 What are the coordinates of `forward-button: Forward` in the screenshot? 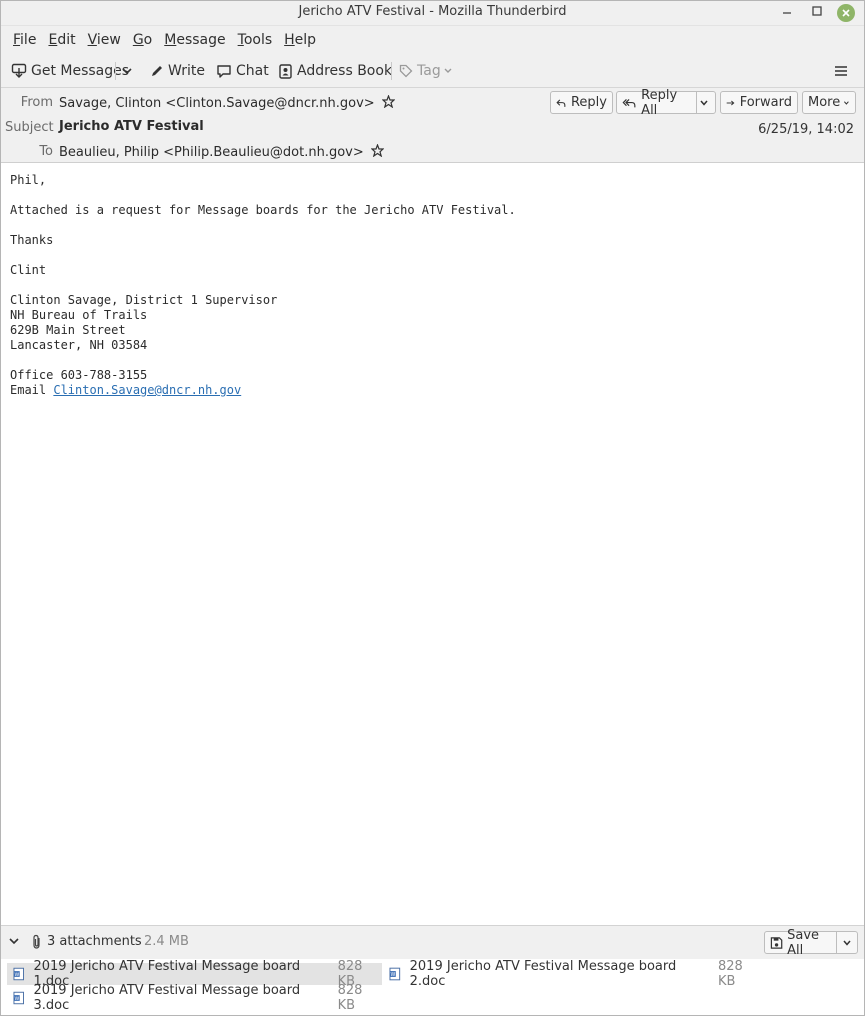 It's located at (759, 102).